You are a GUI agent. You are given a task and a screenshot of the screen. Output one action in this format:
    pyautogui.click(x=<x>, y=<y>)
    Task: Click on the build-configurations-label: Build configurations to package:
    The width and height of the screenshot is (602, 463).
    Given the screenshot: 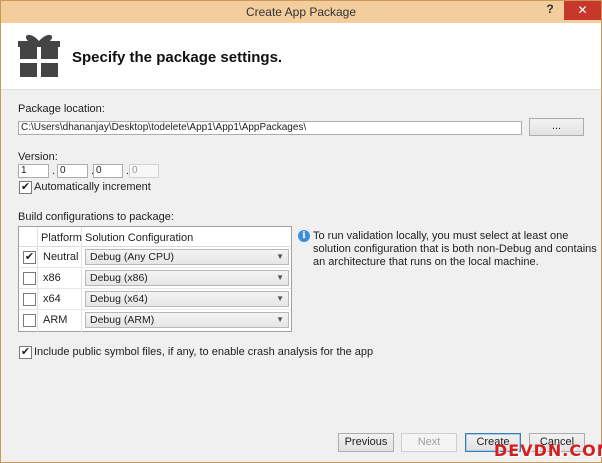 What is the action you would take?
    pyautogui.click(x=96, y=217)
    